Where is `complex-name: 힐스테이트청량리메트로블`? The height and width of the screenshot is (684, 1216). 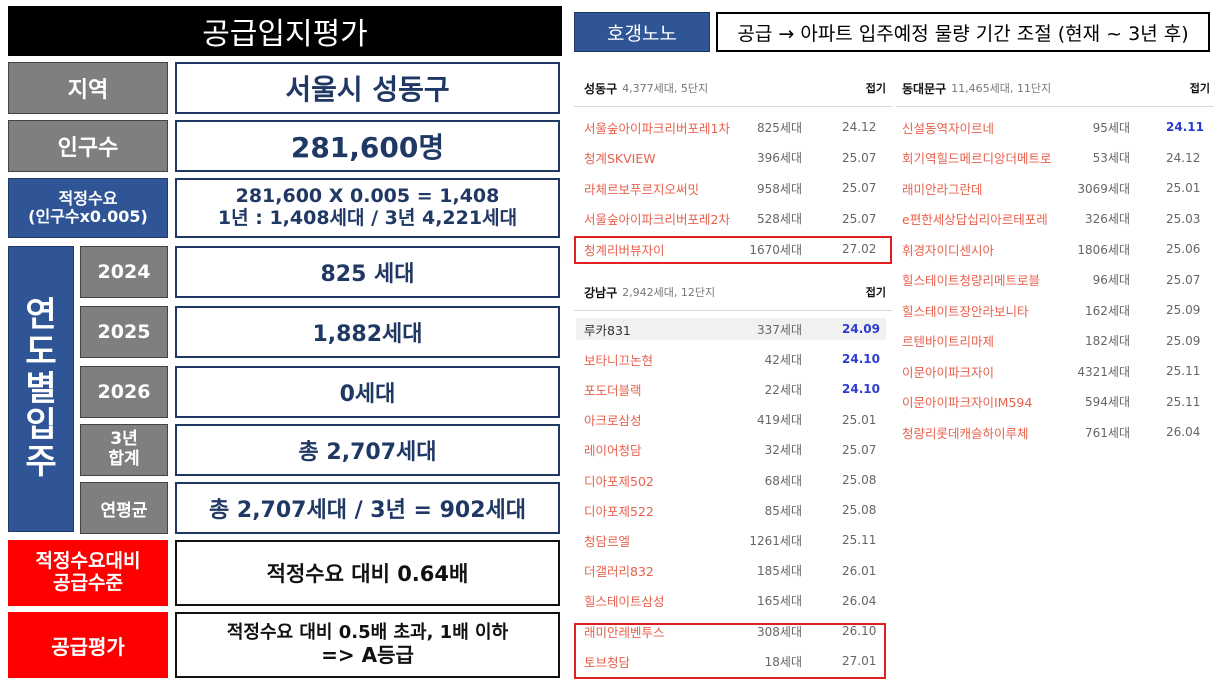 complex-name: 힐스테이트청량리메트로블 is located at coordinates (971, 279).